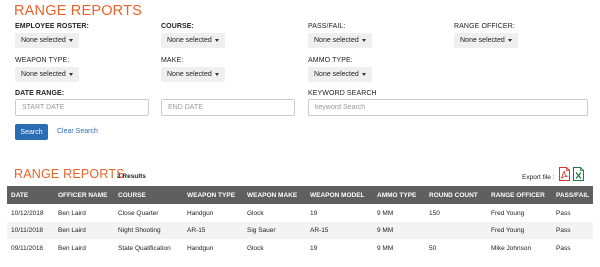  Describe the element at coordinates (261, 230) in the screenshot. I see `table-cell: Sig Sauer` at that location.